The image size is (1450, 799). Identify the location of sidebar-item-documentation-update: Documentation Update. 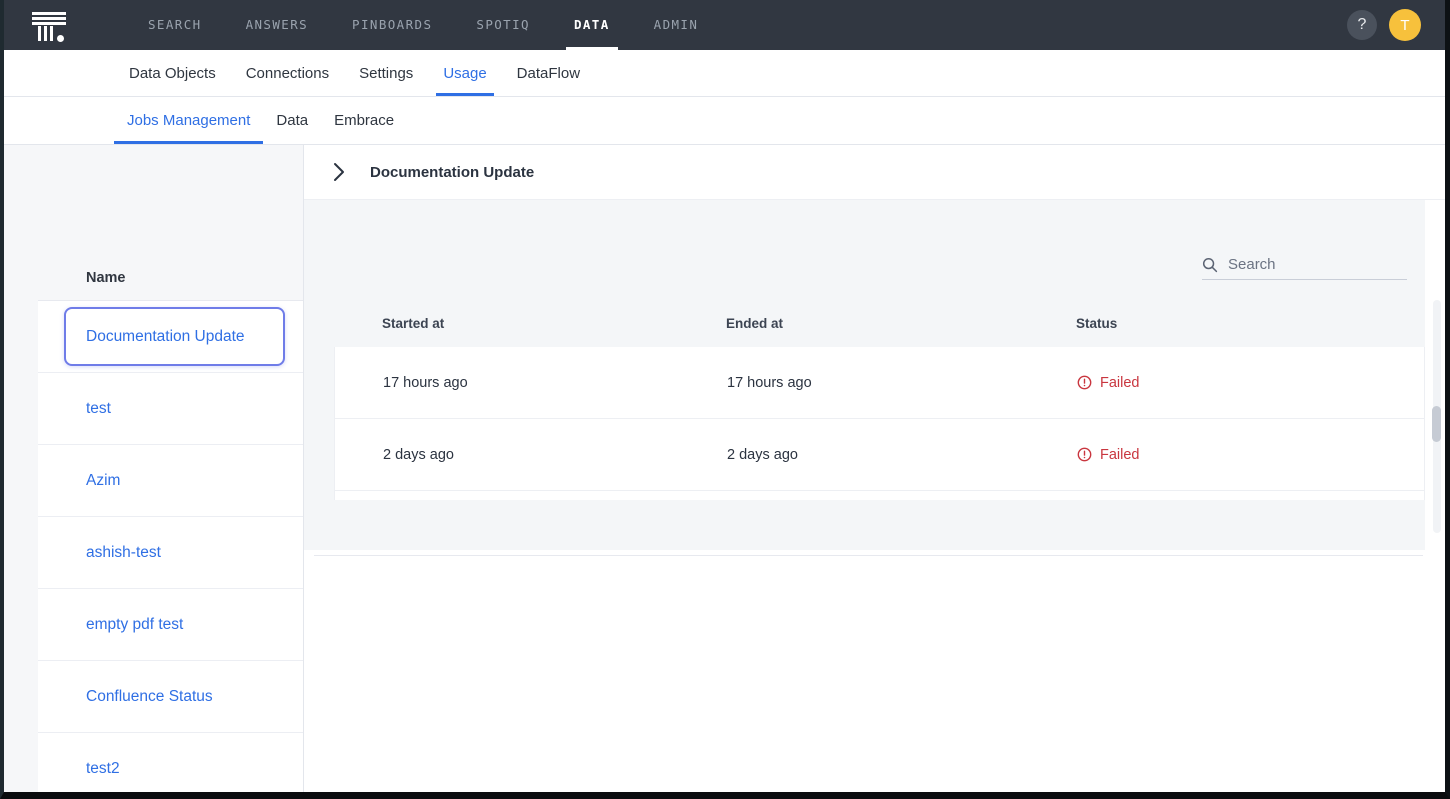
(170, 337).